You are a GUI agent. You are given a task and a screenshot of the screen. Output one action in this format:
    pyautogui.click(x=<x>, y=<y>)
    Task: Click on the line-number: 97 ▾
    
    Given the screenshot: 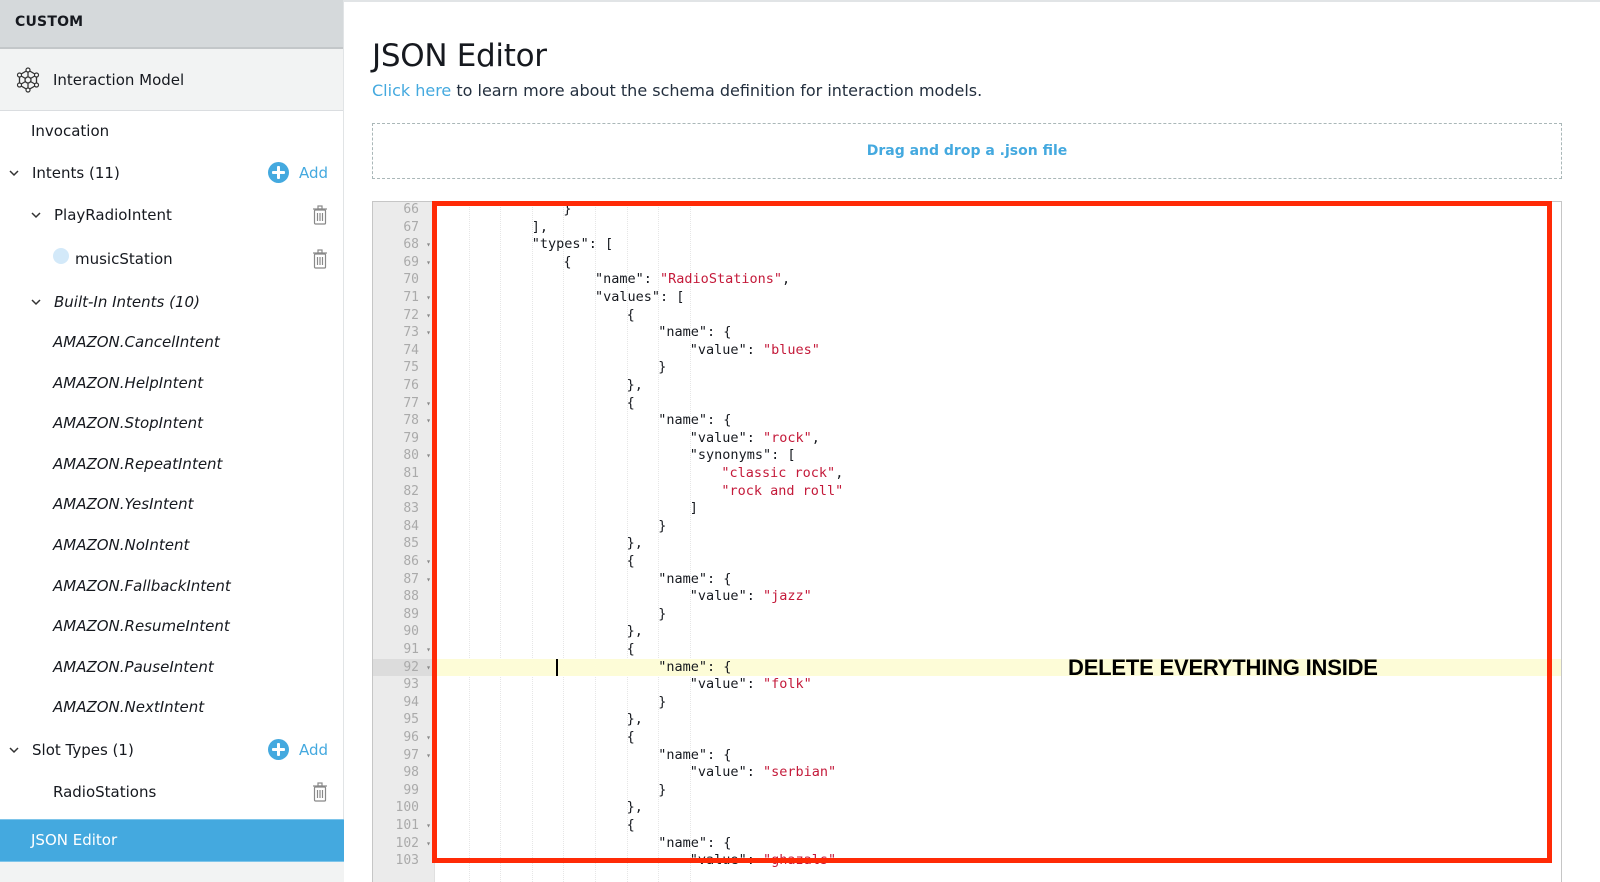 What is the action you would take?
    pyautogui.click(x=404, y=756)
    